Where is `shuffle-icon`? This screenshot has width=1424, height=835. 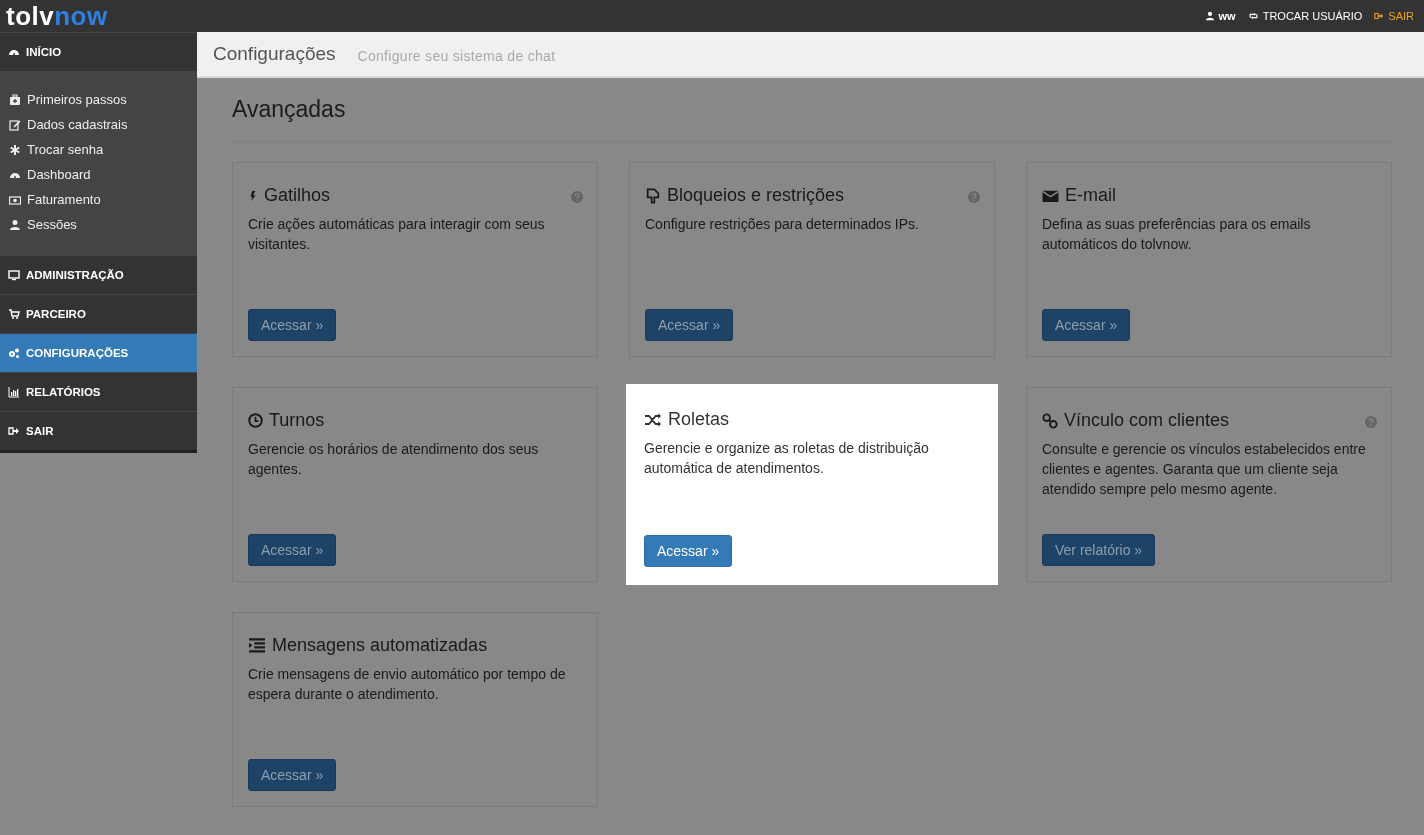 shuffle-icon is located at coordinates (653, 419).